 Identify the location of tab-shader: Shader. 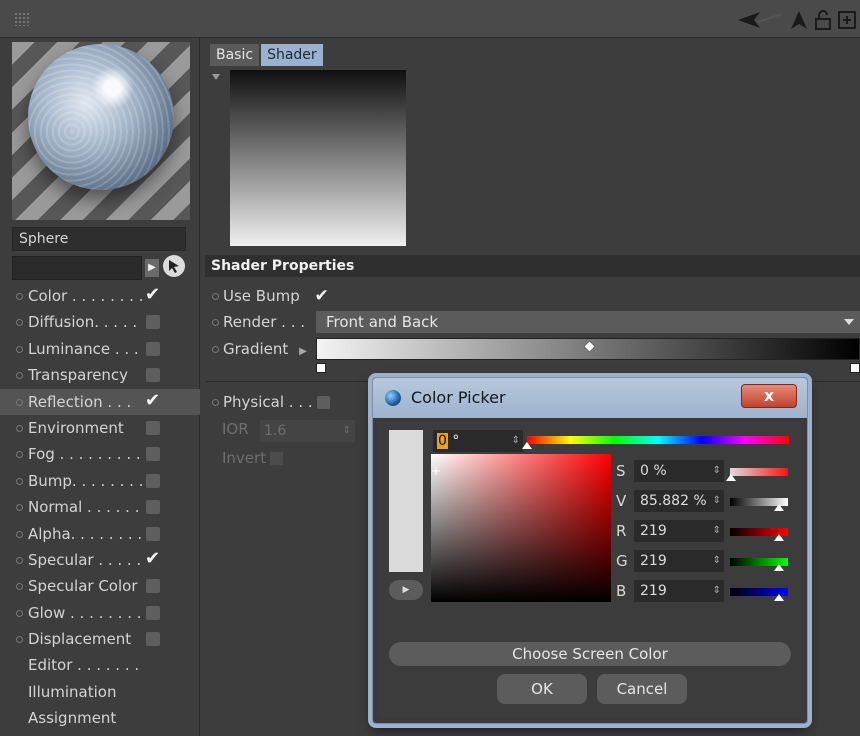
(292, 55).